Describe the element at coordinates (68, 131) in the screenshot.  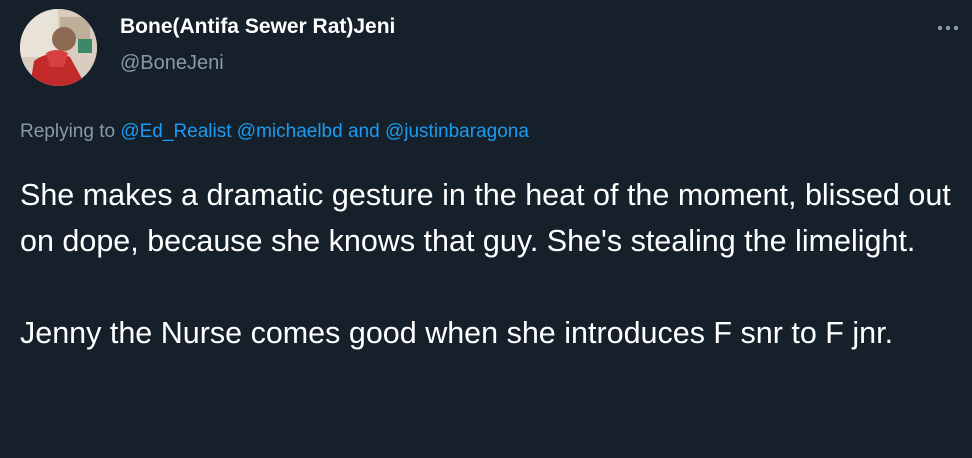
I see `replying-to-label: Replying to` at that location.